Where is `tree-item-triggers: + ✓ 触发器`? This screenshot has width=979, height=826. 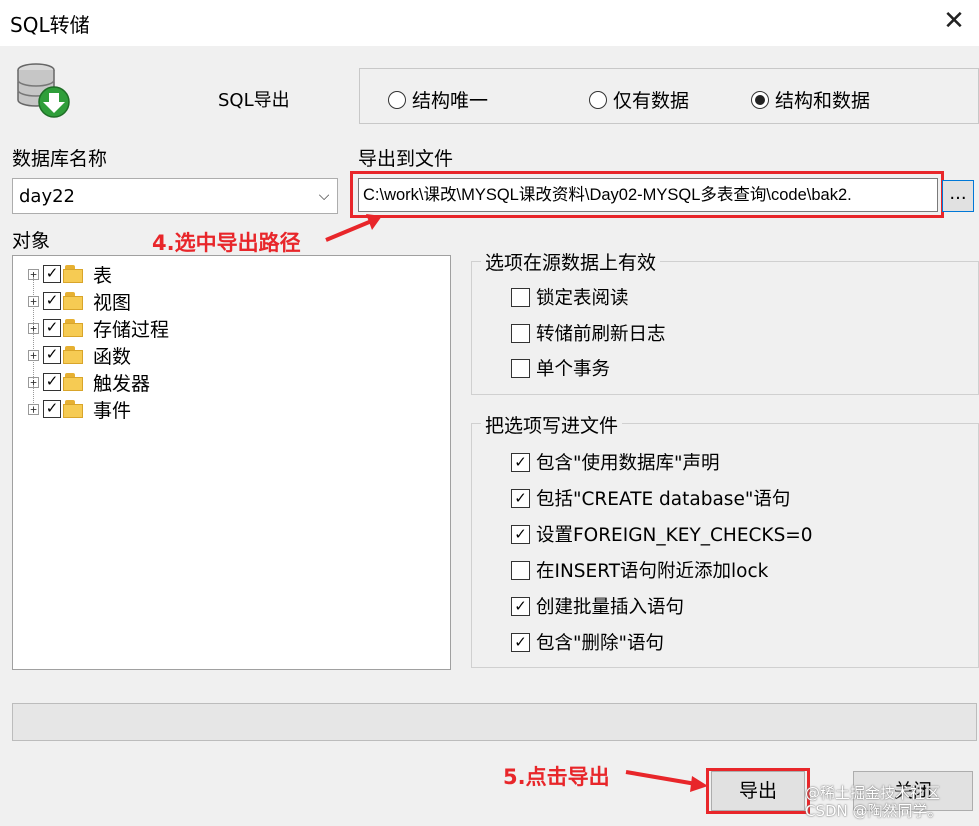
tree-item-triggers: + ✓ 触发器 is located at coordinates (89, 382).